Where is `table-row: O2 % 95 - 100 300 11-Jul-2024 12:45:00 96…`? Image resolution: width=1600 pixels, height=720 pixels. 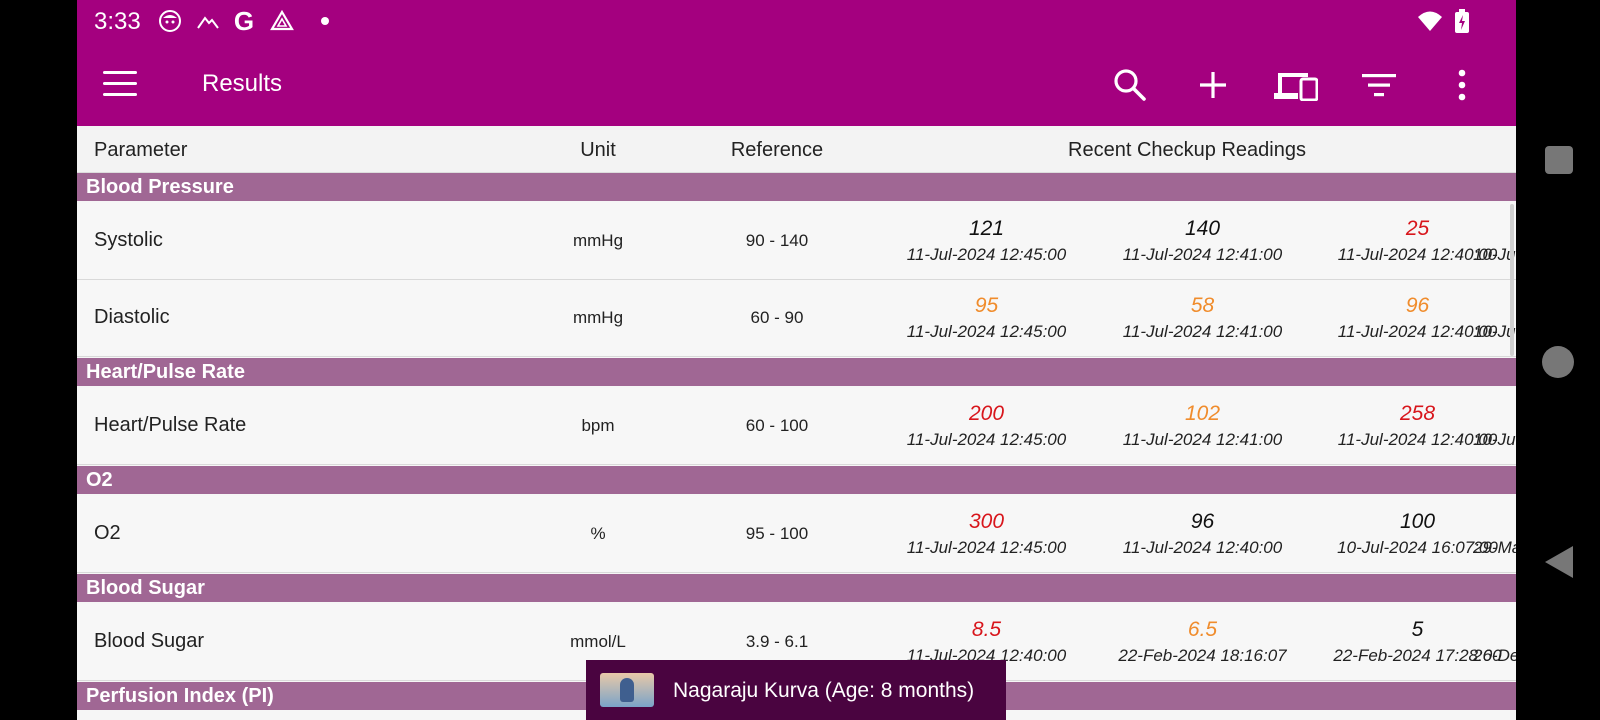 table-row: O2 % 95 - 100 300 11-Jul-2024 12:45:00 96… is located at coordinates (796, 534).